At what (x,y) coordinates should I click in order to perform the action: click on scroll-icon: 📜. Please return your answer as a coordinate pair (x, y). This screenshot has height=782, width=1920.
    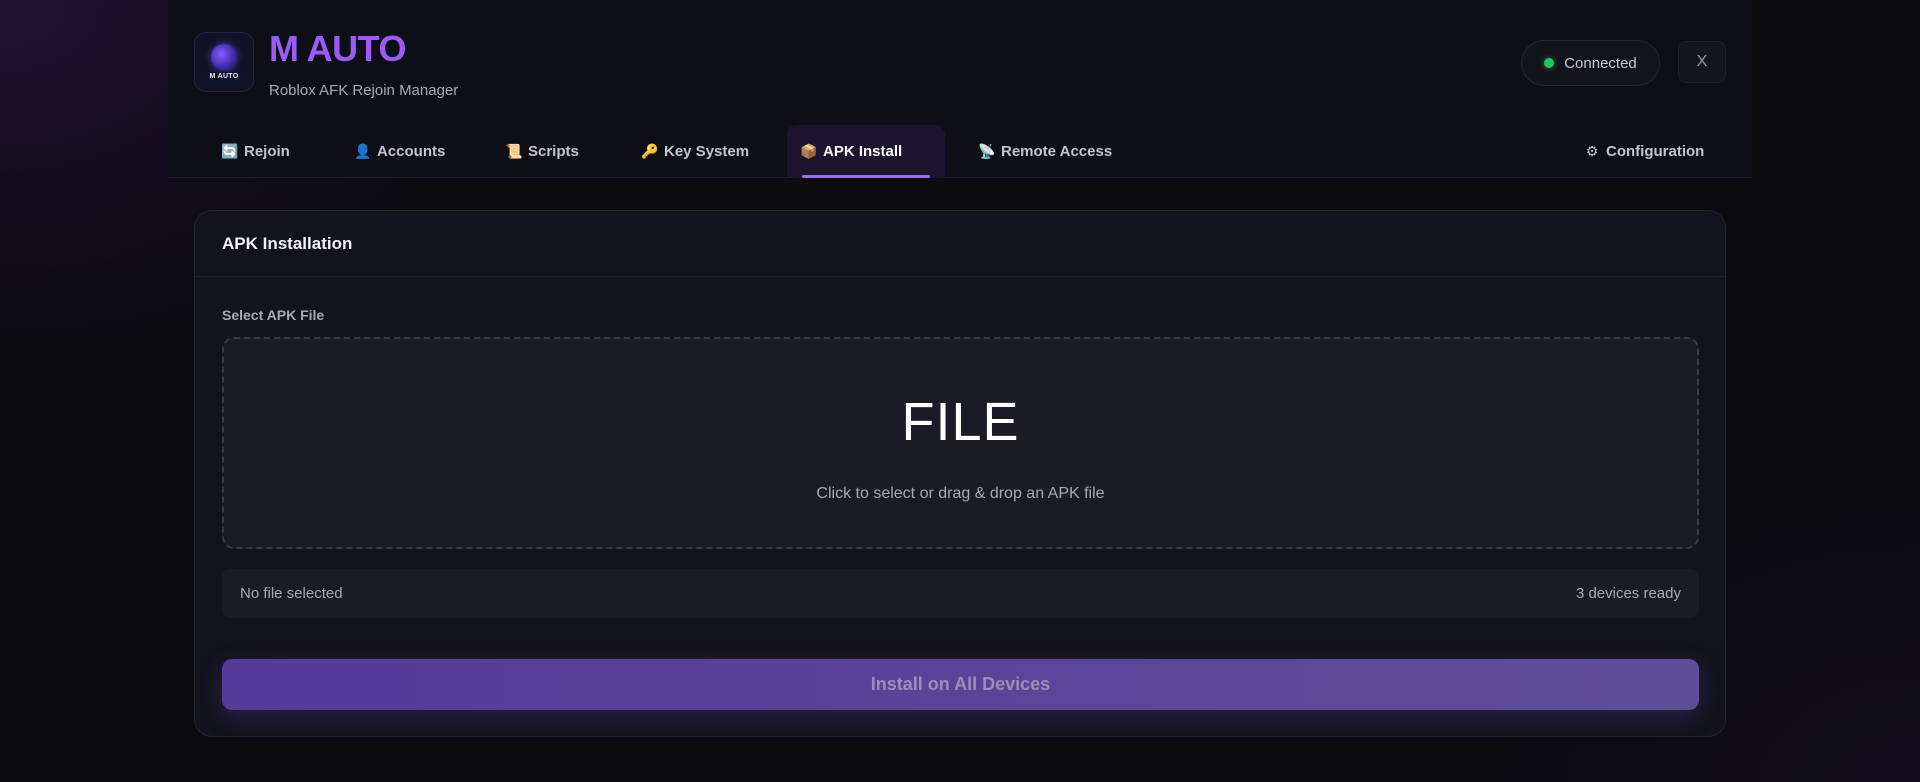
    Looking at the image, I should click on (514, 151).